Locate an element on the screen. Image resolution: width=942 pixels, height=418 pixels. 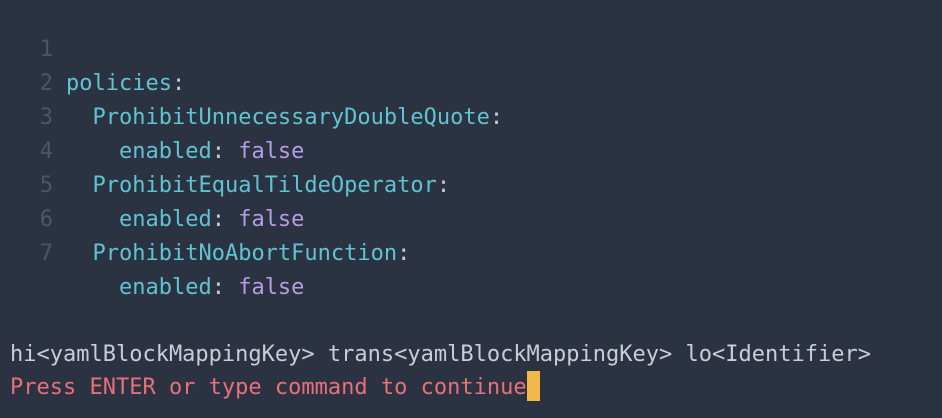
yaml-key: enabled is located at coordinates (165, 287).